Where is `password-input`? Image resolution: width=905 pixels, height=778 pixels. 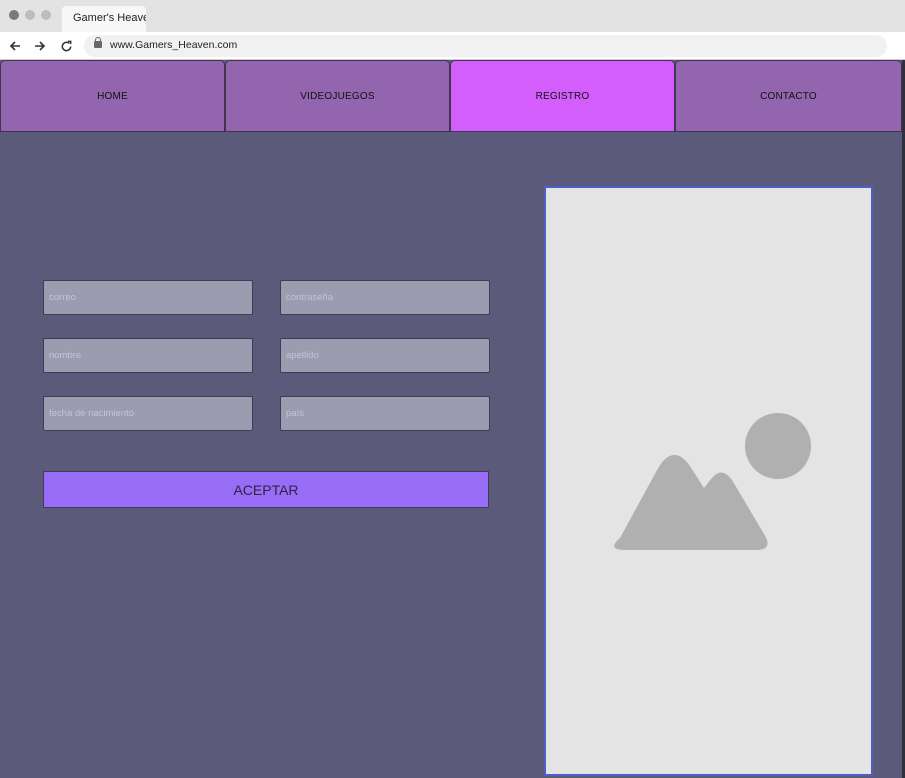
password-input is located at coordinates (385, 297).